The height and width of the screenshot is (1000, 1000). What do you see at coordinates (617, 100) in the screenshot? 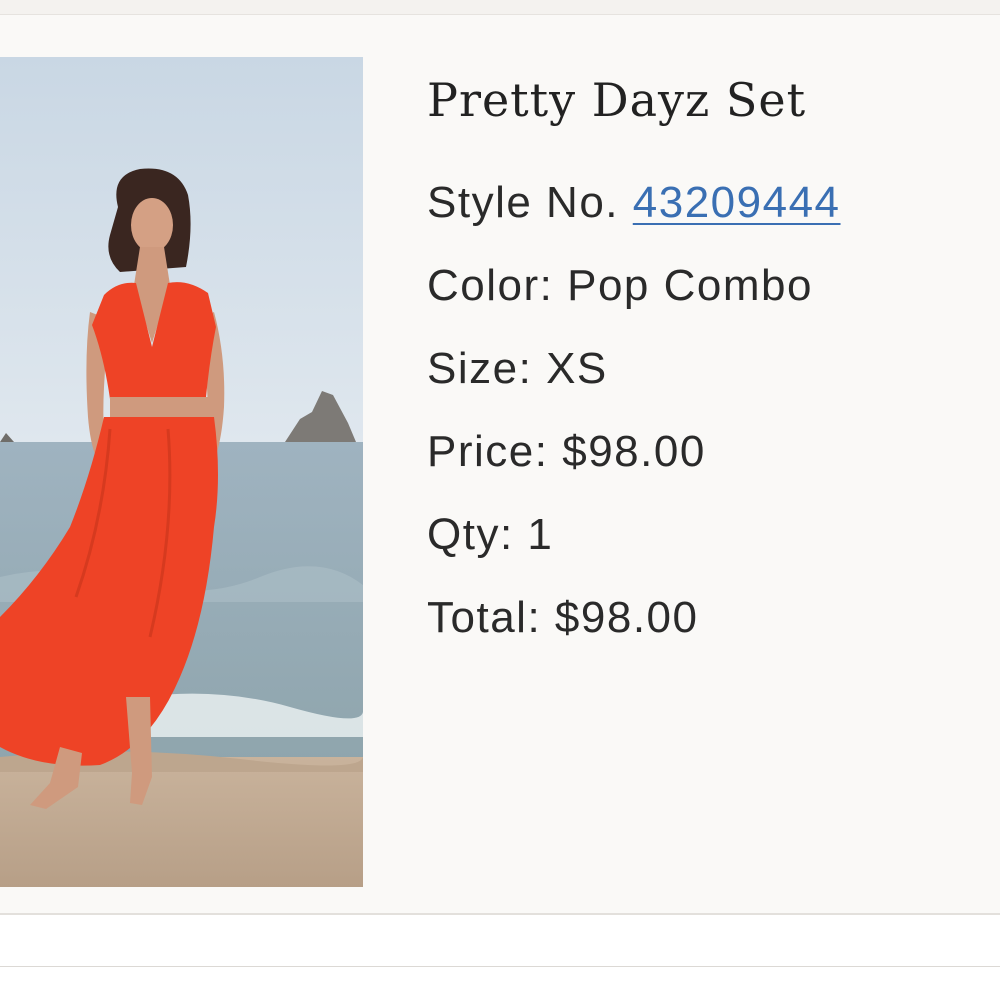
I see `product-title: Pretty Dayz Set` at bounding box center [617, 100].